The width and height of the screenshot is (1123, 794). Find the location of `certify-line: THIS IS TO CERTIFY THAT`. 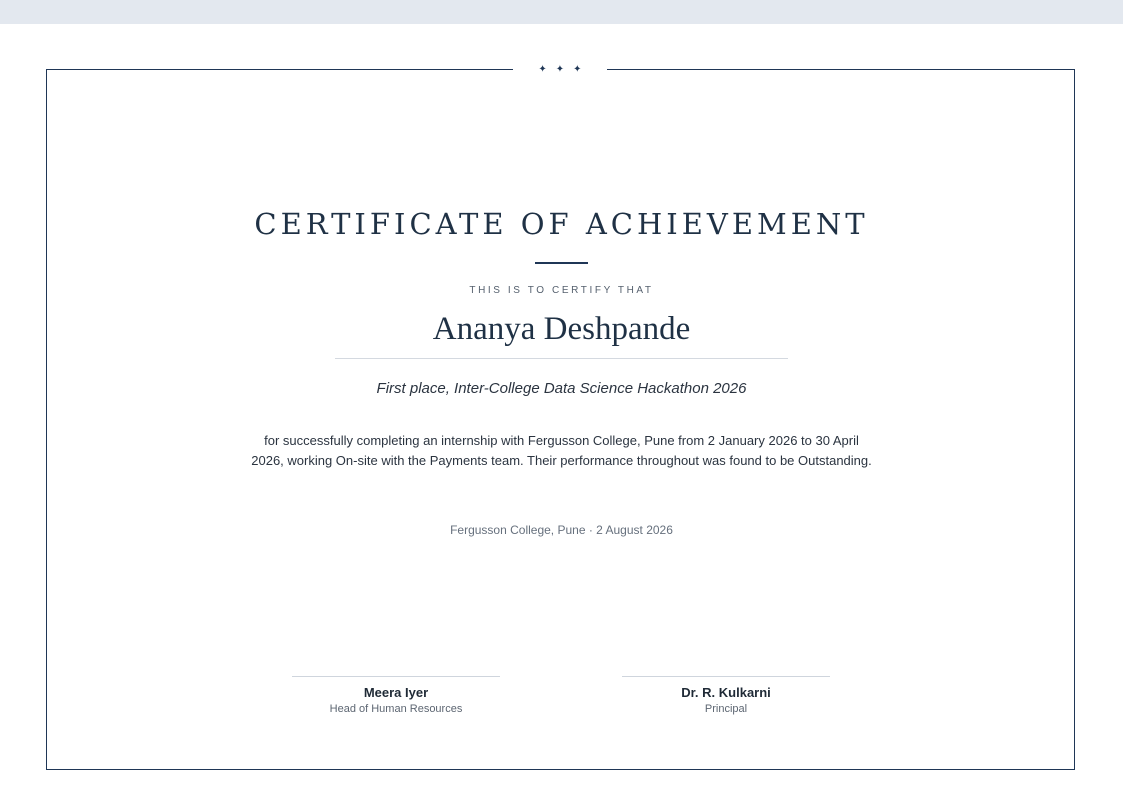

certify-line: THIS IS TO CERTIFY THAT is located at coordinates (561, 290).